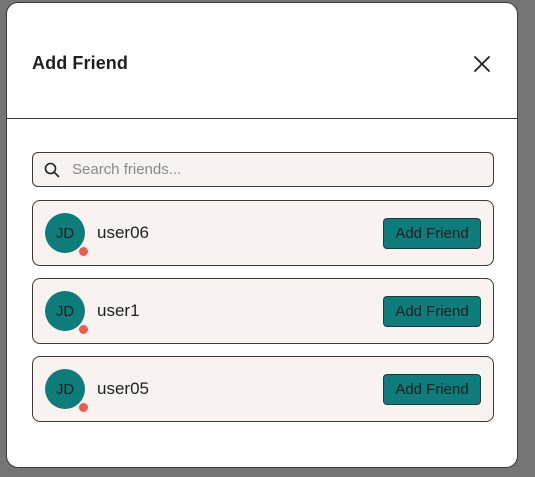 The width and height of the screenshot is (535, 477). What do you see at coordinates (123, 232) in the screenshot?
I see `friend-username: user06` at bounding box center [123, 232].